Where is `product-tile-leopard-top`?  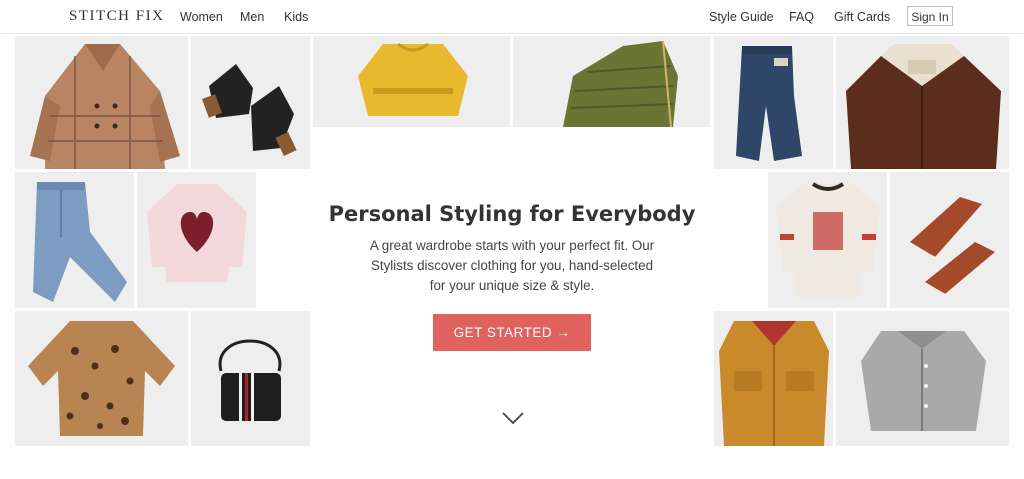 product-tile-leopard-top is located at coordinates (101, 378).